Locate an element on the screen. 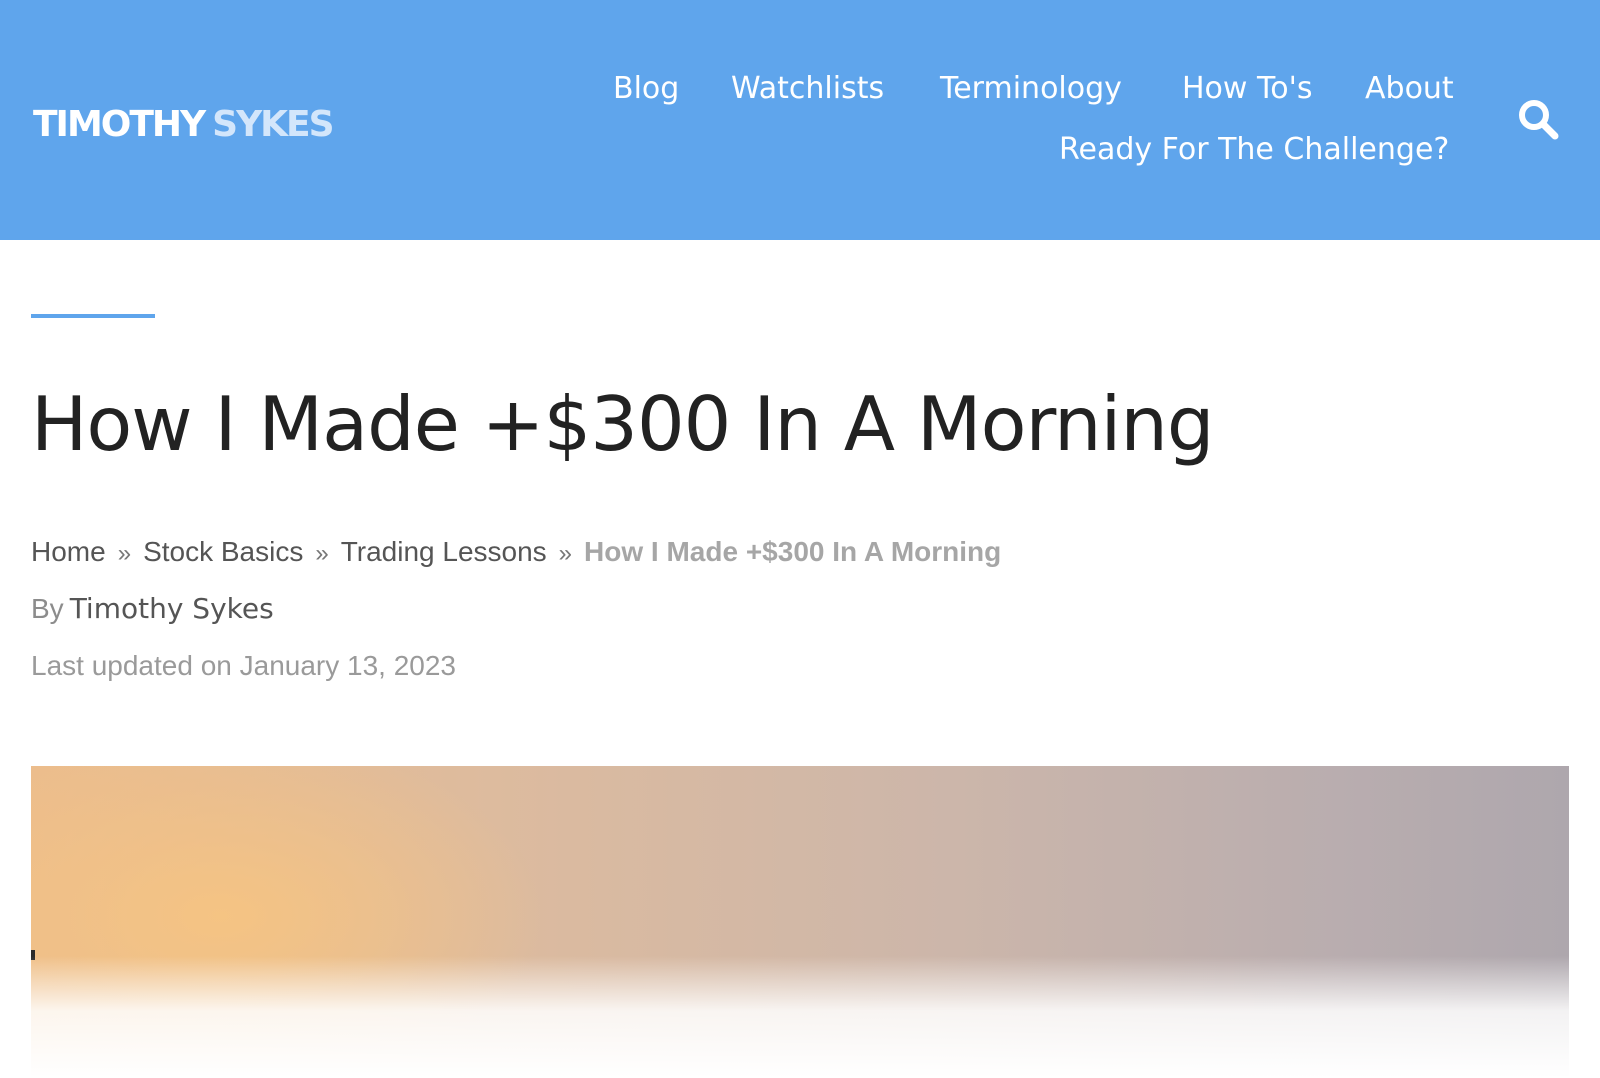  nav-ready-for-challenge: Ready For The Challenge? is located at coordinates (1254, 149).